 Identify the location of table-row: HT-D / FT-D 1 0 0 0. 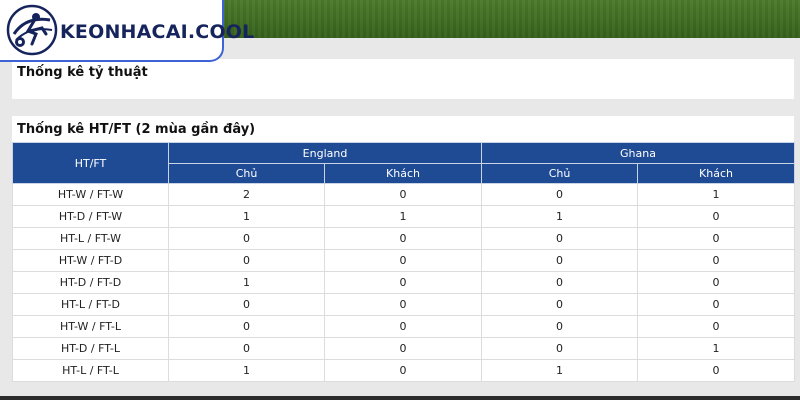
(404, 282).